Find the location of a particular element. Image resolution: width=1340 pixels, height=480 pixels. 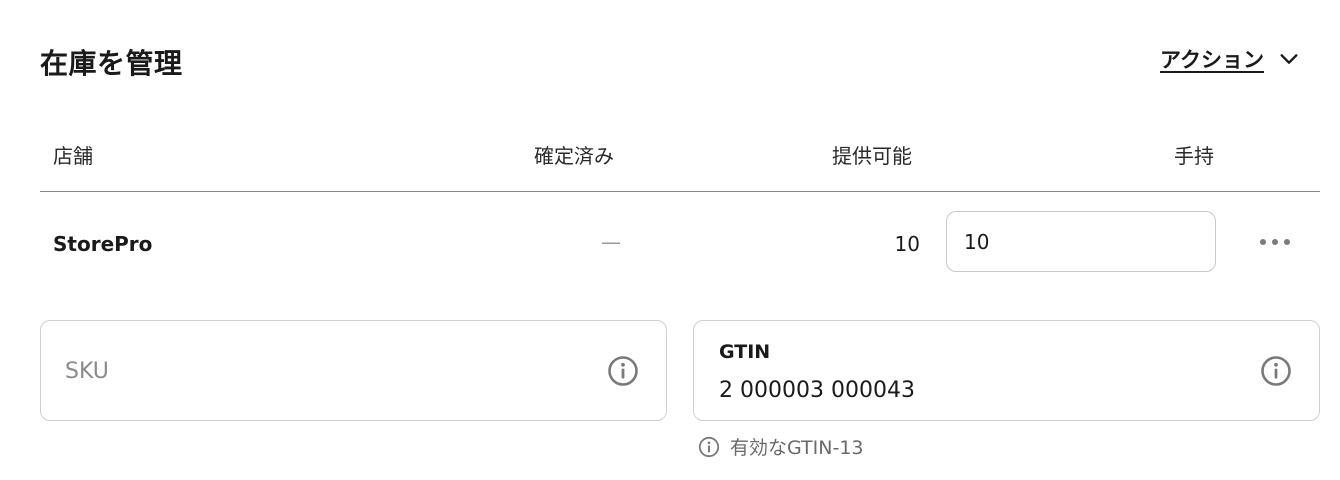

gtin-helper-text: 有効なGTIN-13 is located at coordinates (781, 446).